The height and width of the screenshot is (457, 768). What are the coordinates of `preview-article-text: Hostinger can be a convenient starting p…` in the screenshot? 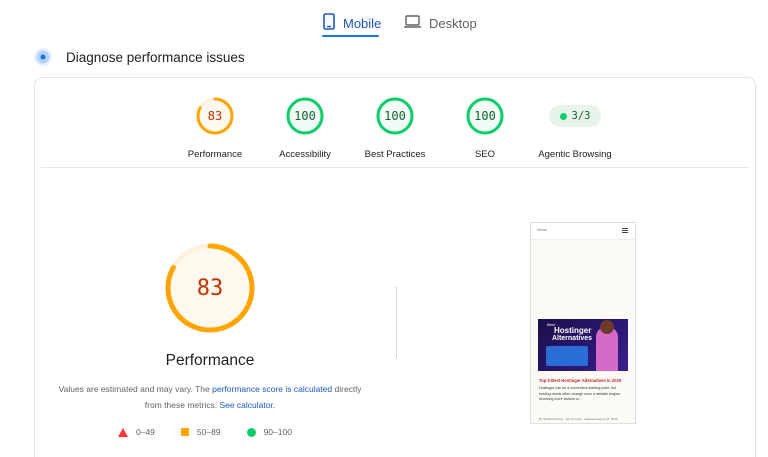 It's located at (579, 393).